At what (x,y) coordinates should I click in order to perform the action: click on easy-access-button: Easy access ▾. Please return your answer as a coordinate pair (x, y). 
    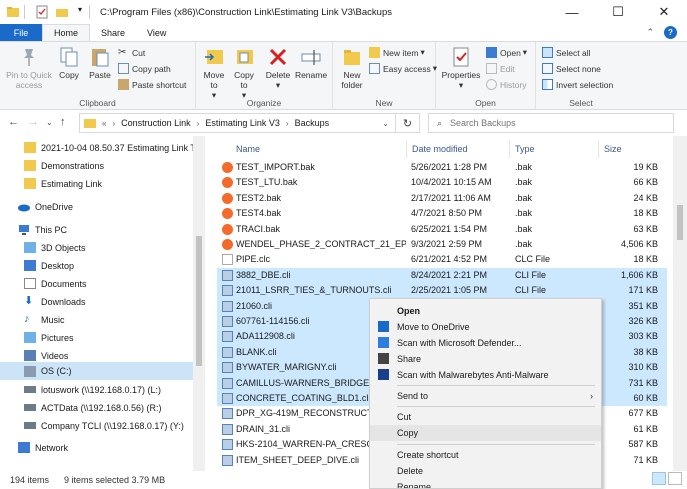
    Looking at the image, I should click on (403, 68).